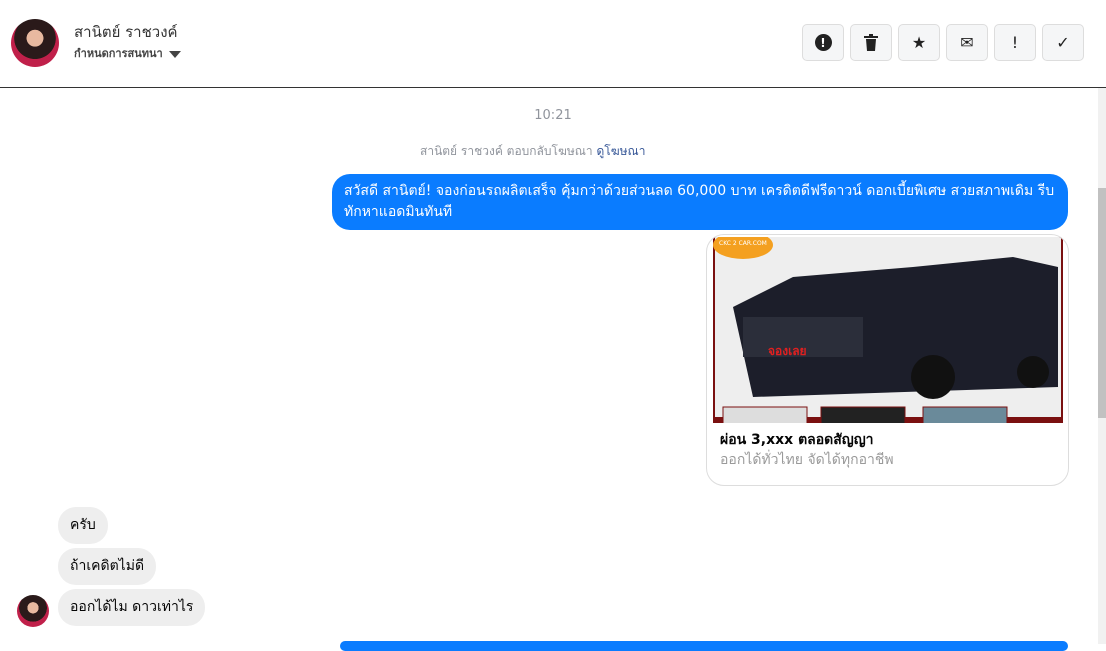 The image size is (1106, 651). I want to click on avatar, so click(35, 43).